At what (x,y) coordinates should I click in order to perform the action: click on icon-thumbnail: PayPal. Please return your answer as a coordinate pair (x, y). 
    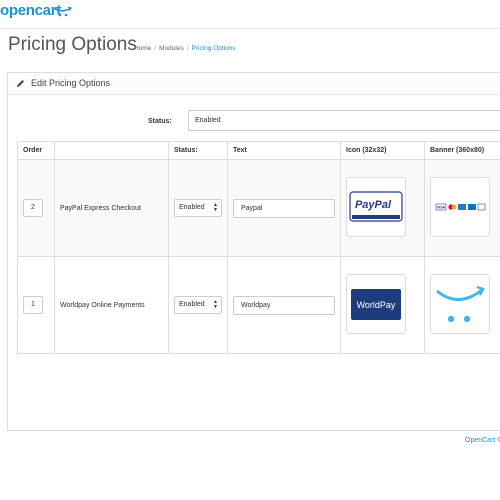
    Looking at the image, I should click on (376, 207).